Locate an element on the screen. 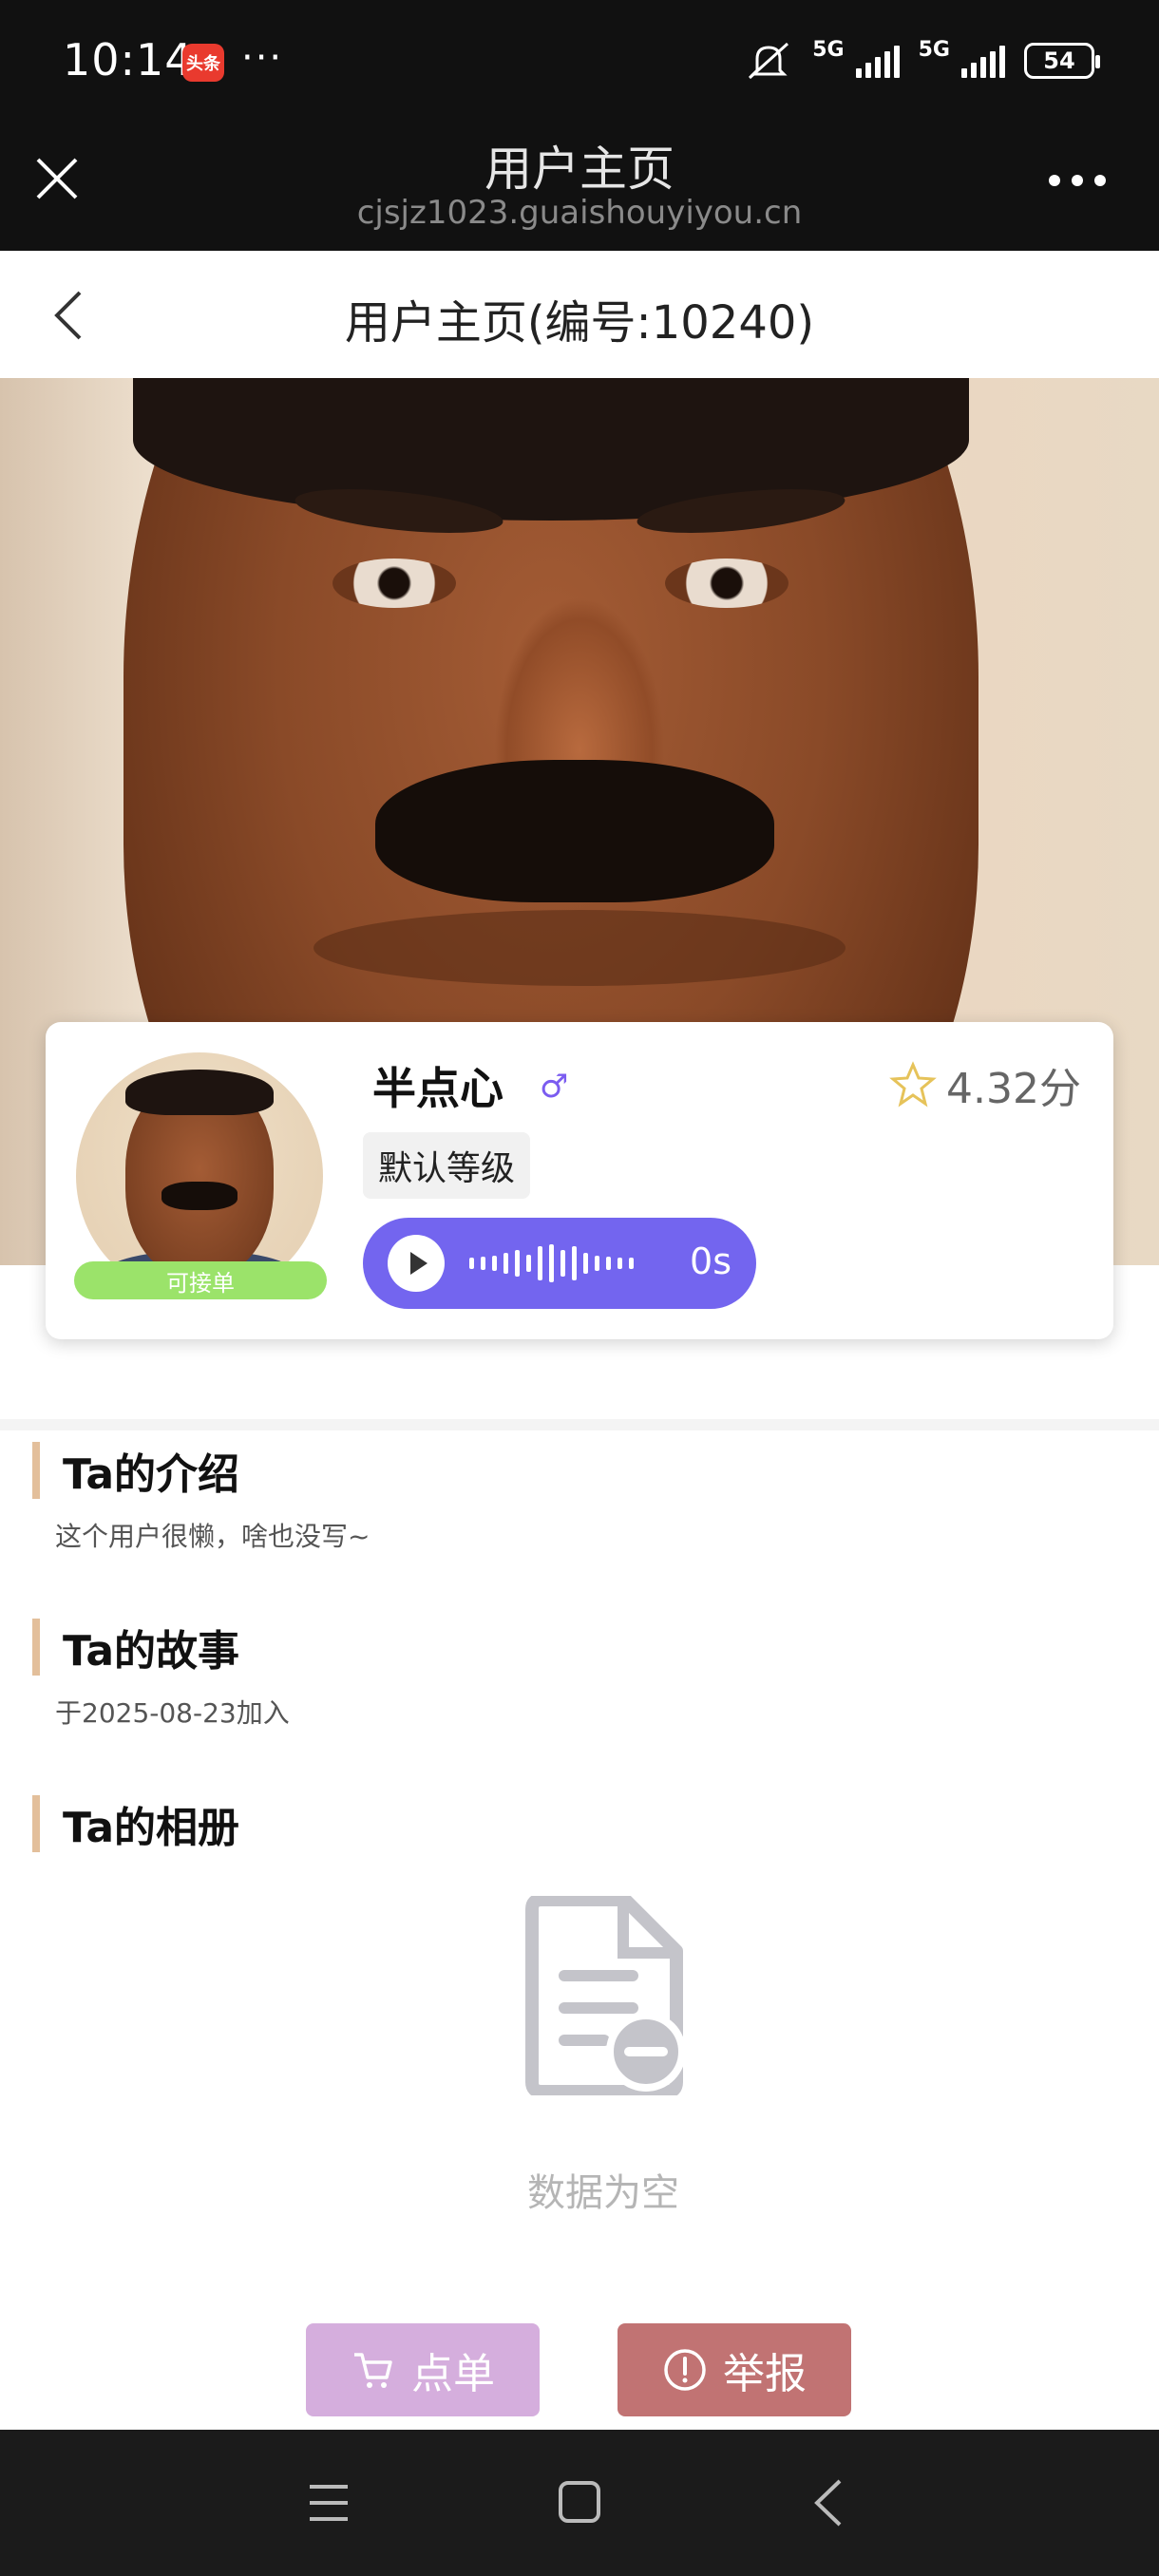  status-indicators: 5G 5G 54 is located at coordinates (922, 60).